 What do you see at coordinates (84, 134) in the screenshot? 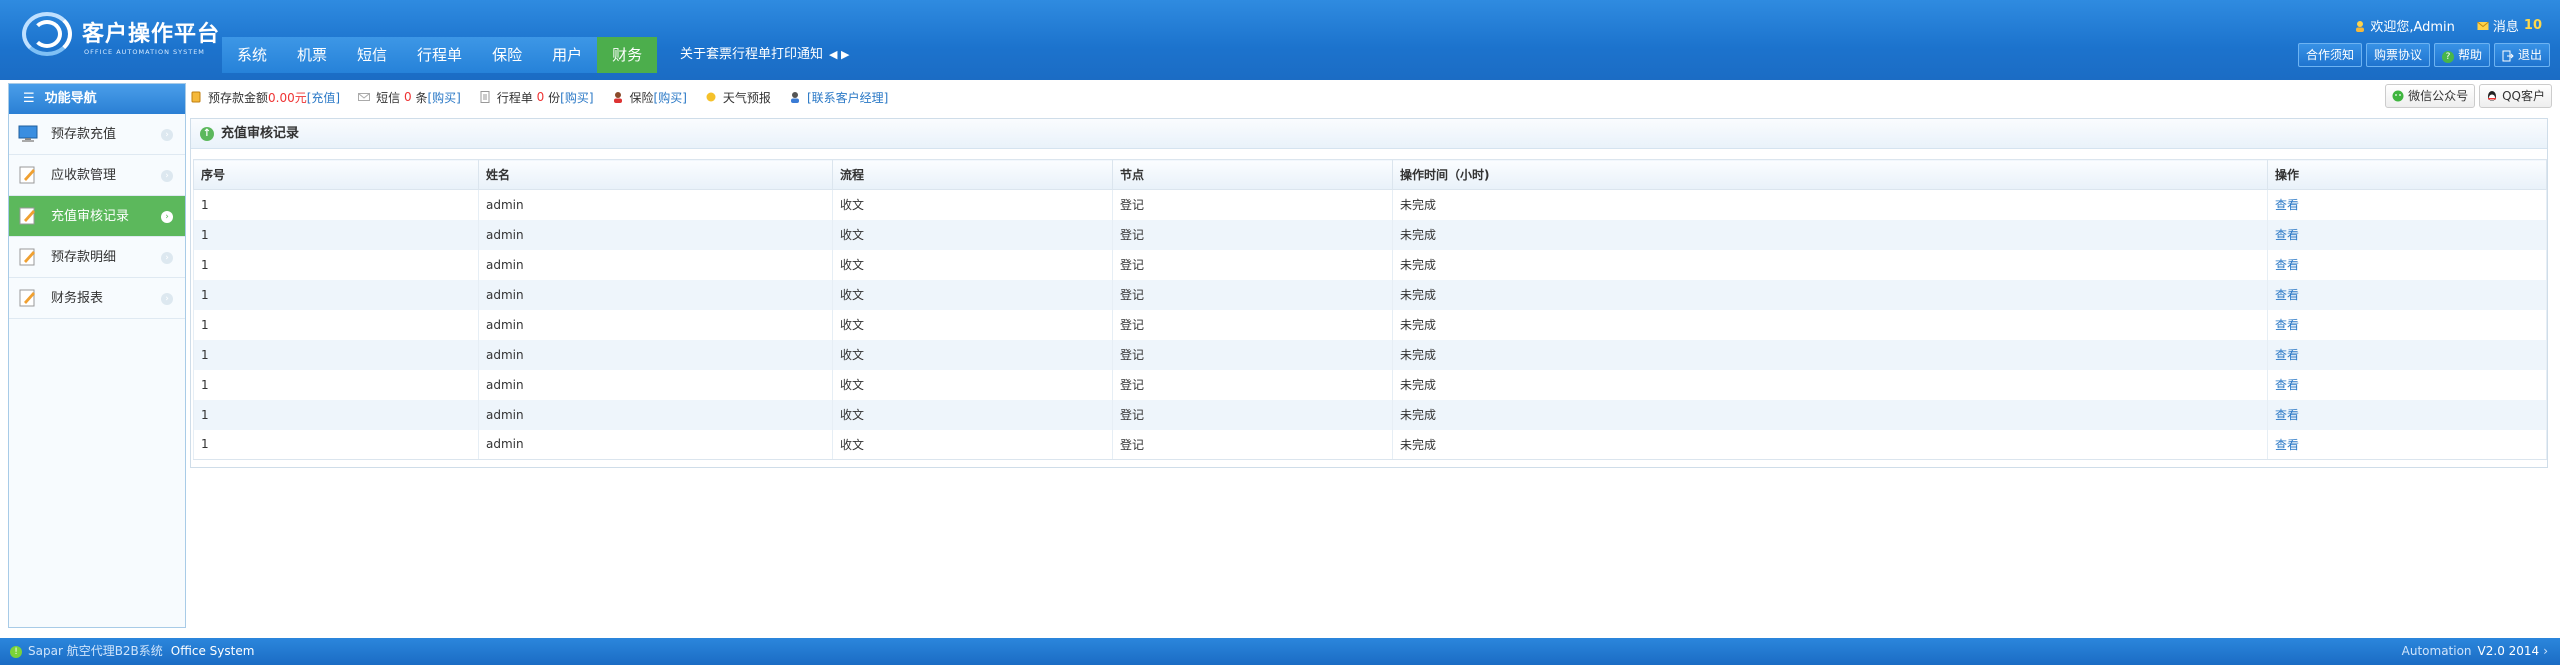
I see `sidebar-item-label: 预存款充值` at bounding box center [84, 134].